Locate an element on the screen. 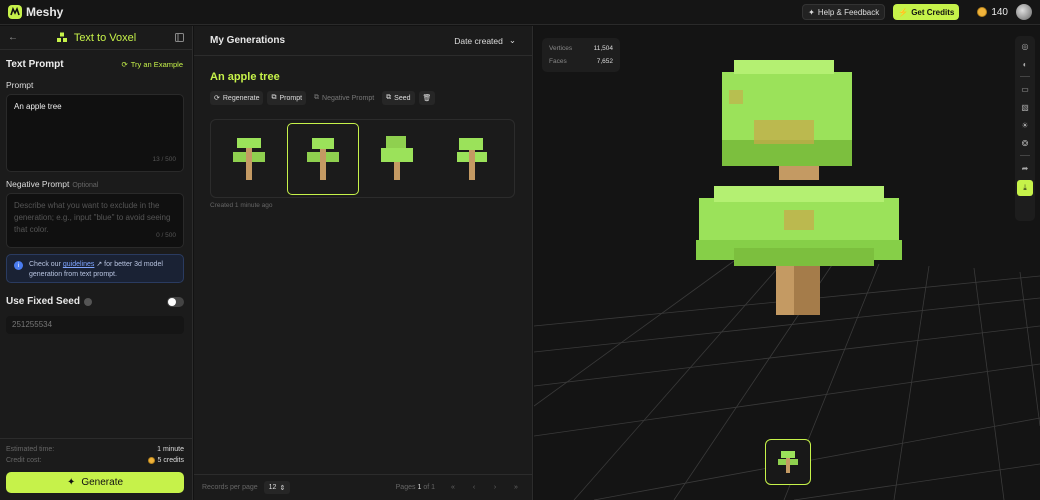  faces-label: Faces is located at coordinates (558, 61).